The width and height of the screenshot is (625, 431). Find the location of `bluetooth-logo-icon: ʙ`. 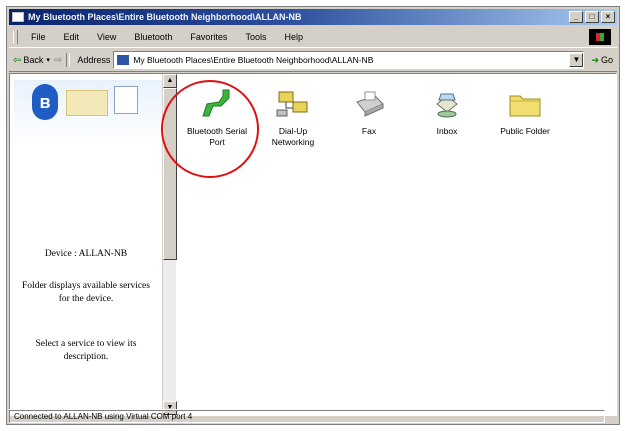

bluetooth-logo-icon: ʙ is located at coordinates (45, 102).